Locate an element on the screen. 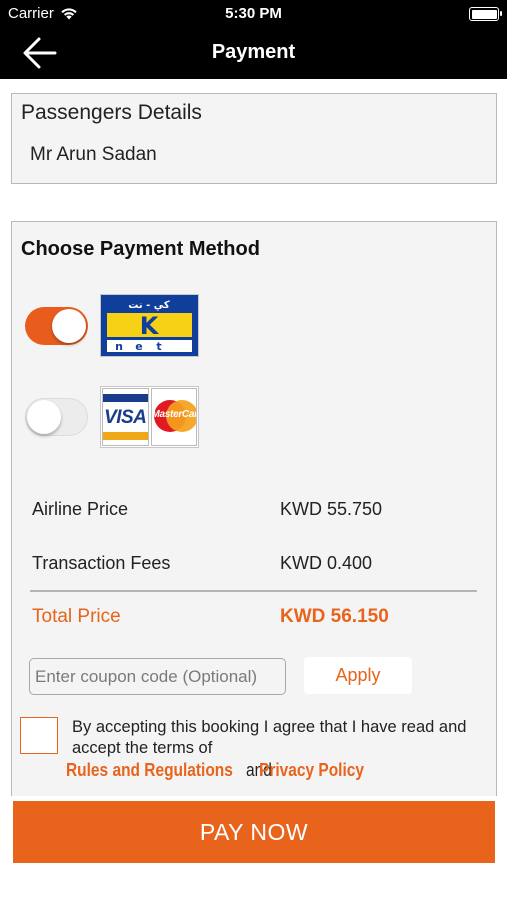 The height and width of the screenshot is (900, 507). knet-logo: كي - نت K n e t is located at coordinates (149, 325).